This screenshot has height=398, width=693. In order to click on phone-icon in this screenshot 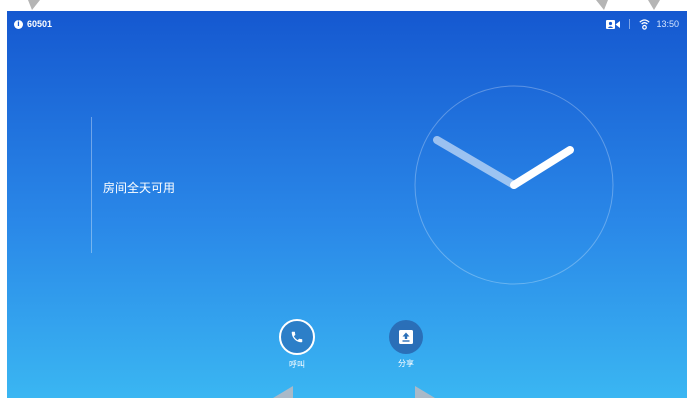, I will do `click(297, 337)`.